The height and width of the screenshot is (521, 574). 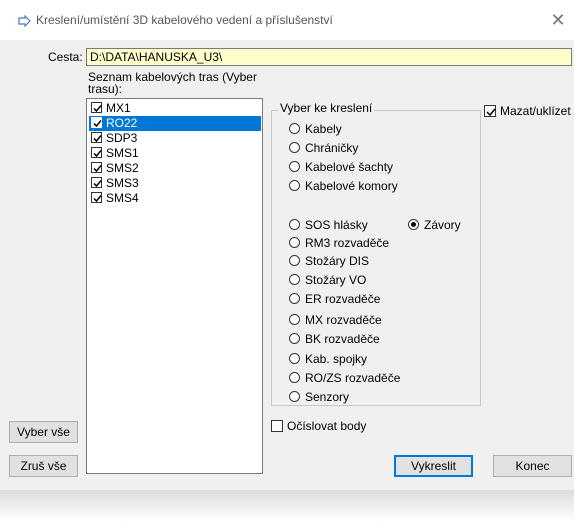 What do you see at coordinates (175, 138) in the screenshot?
I see `list-item: SDP3` at bounding box center [175, 138].